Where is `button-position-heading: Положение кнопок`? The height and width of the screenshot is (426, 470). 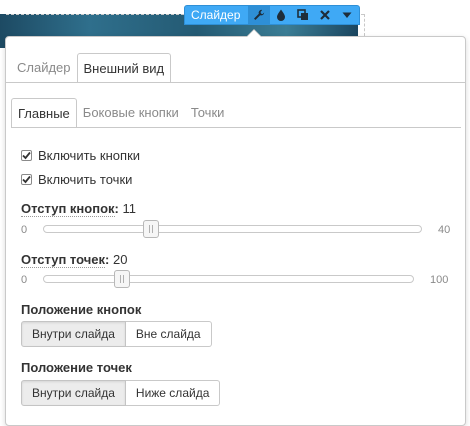 button-position-heading: Положение кнопок is located at coordinates (81, 309).